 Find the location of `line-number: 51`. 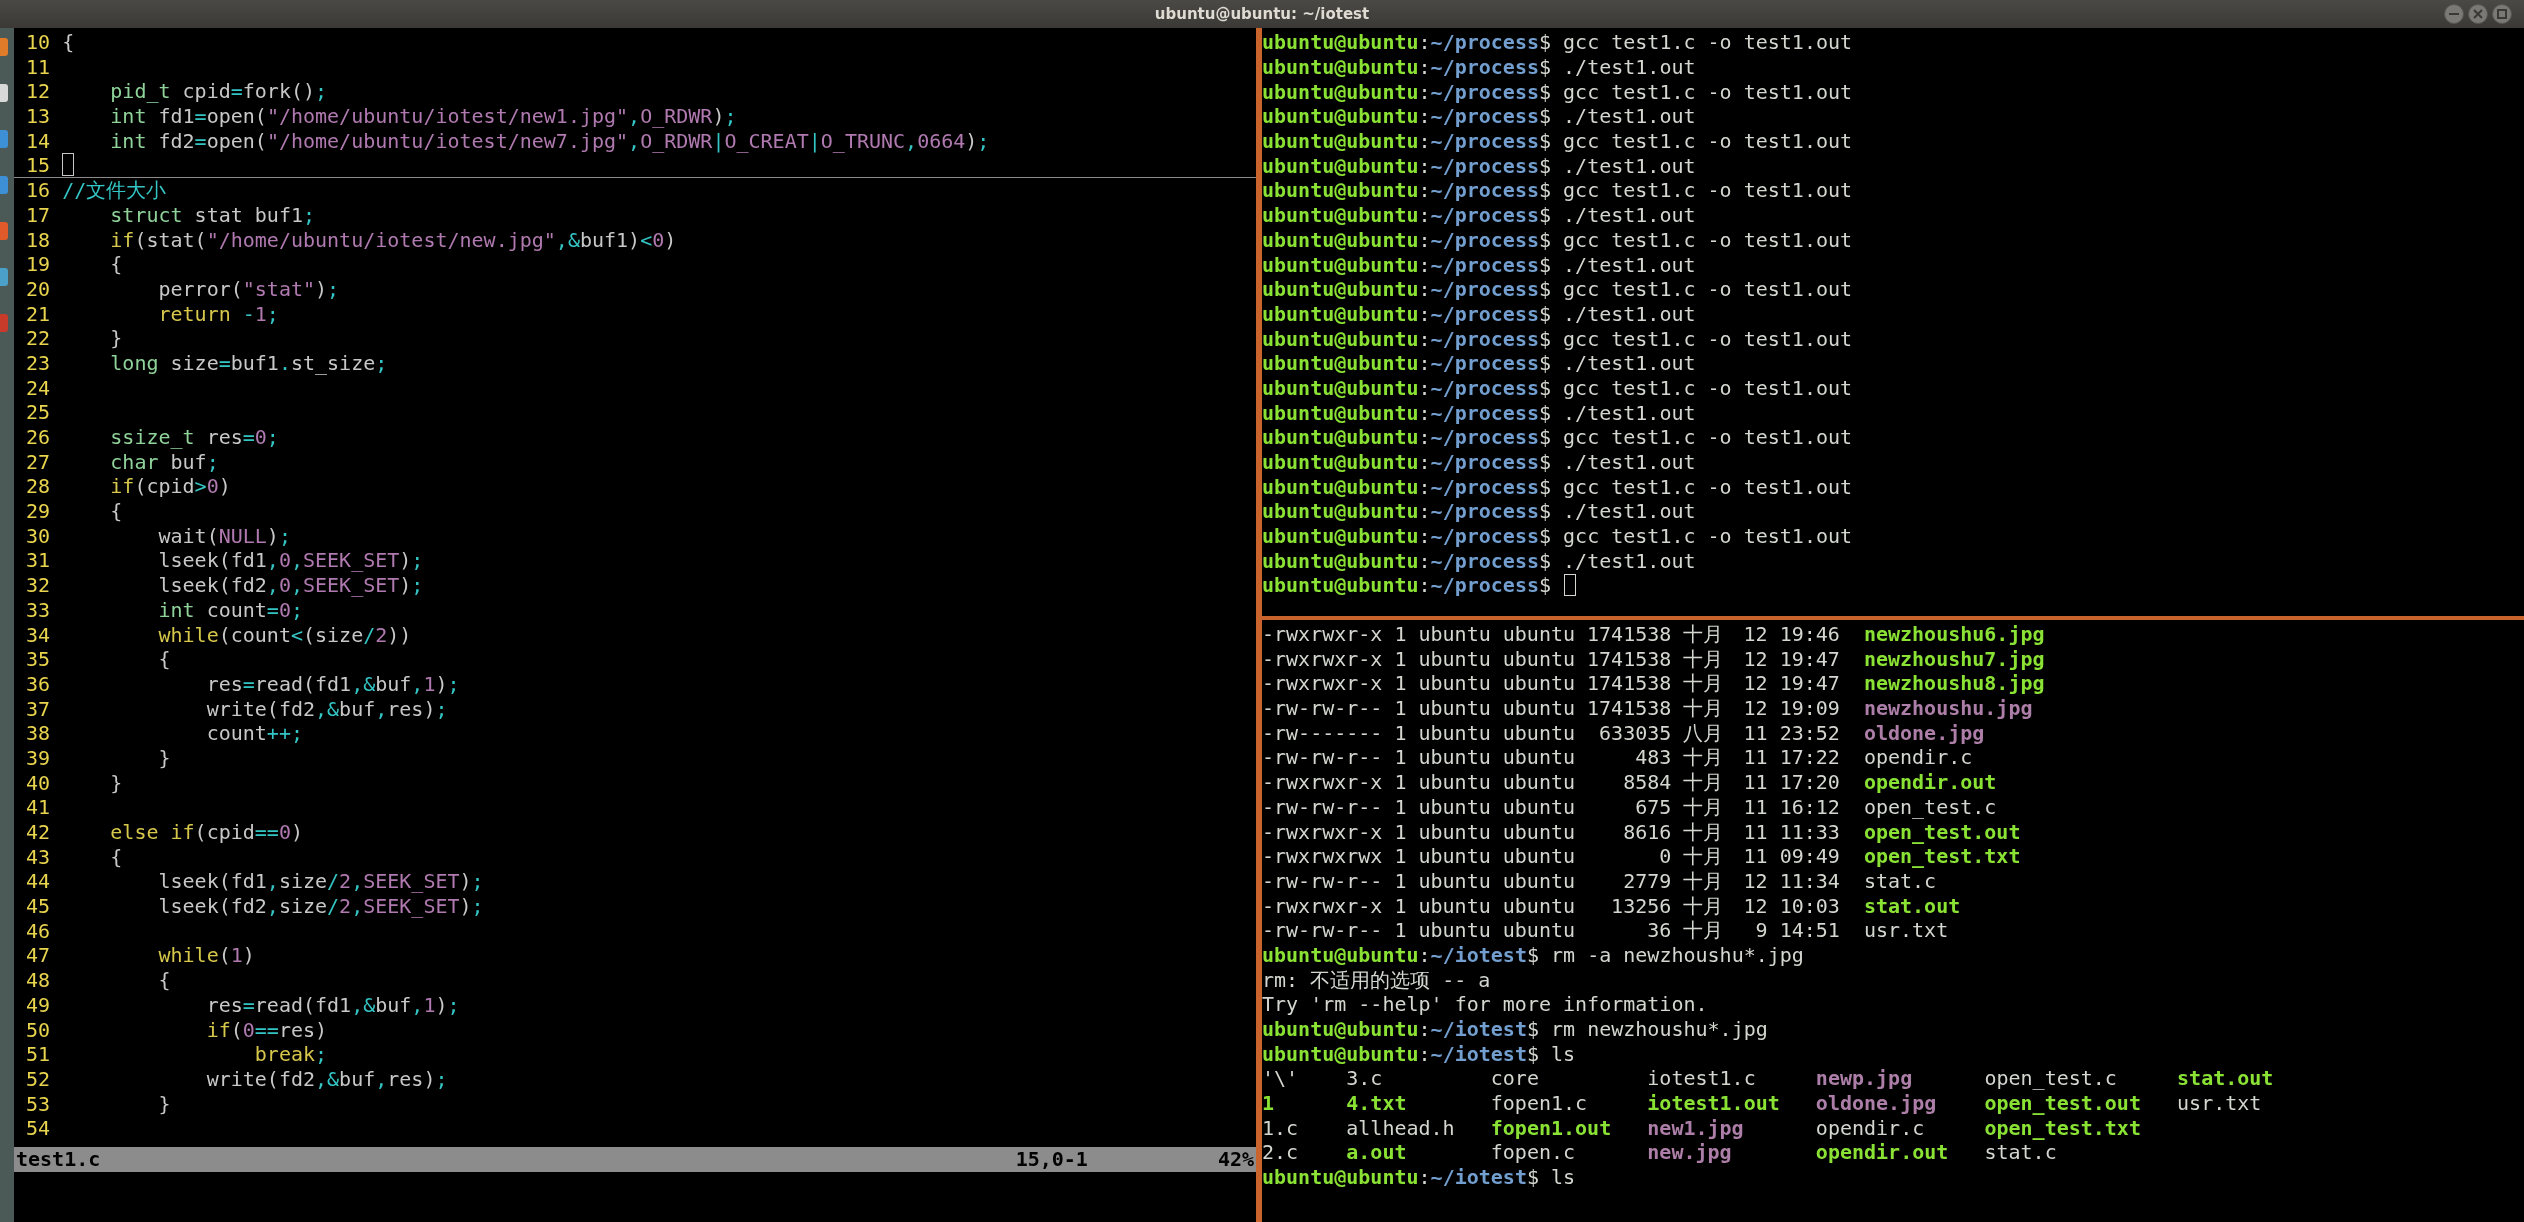

line-number: 51 is located at coordinates (38, 1054).